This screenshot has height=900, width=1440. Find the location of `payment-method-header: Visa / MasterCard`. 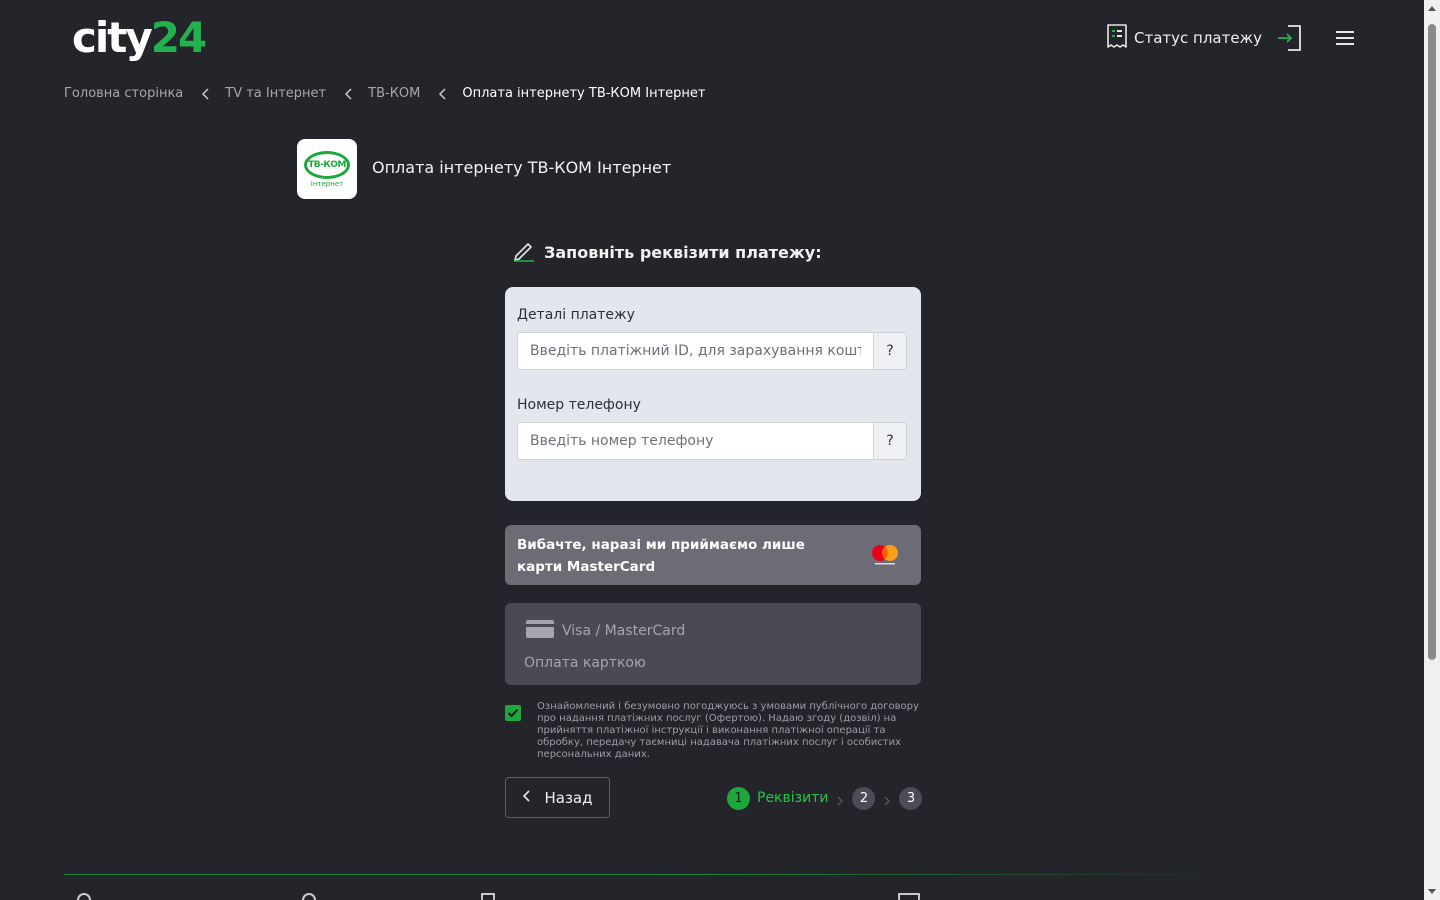

payment-method-header: Visa / MasterCard is located at coordinates (605, 631).